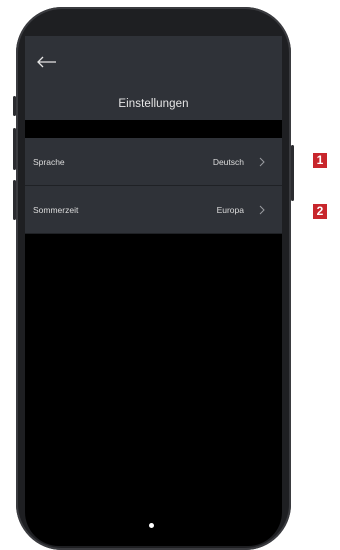 The width and height of the screenshot is (340, 550). Describe the element at coordinates (151, 525) in the screenshot. I see `home-indicator` at that location.